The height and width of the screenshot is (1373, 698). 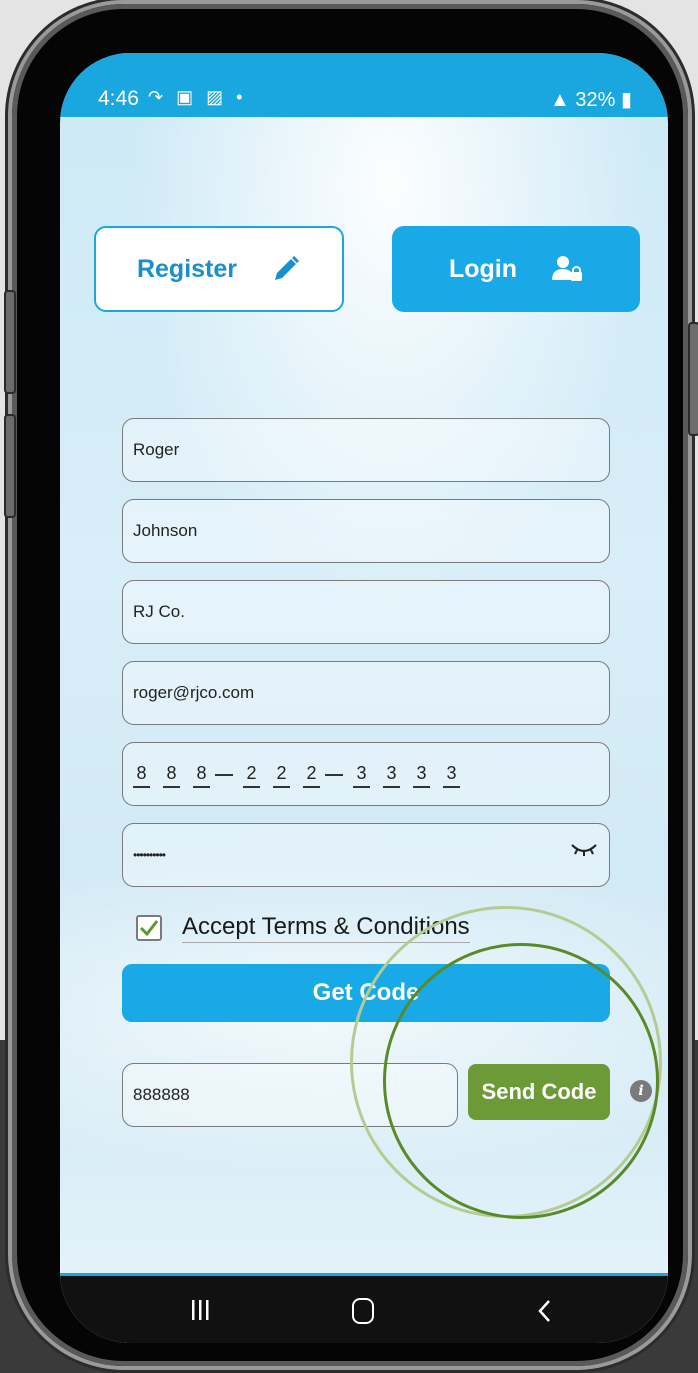 I want to click on email-field: roger@rjco.com, so click(x=366, y=693).